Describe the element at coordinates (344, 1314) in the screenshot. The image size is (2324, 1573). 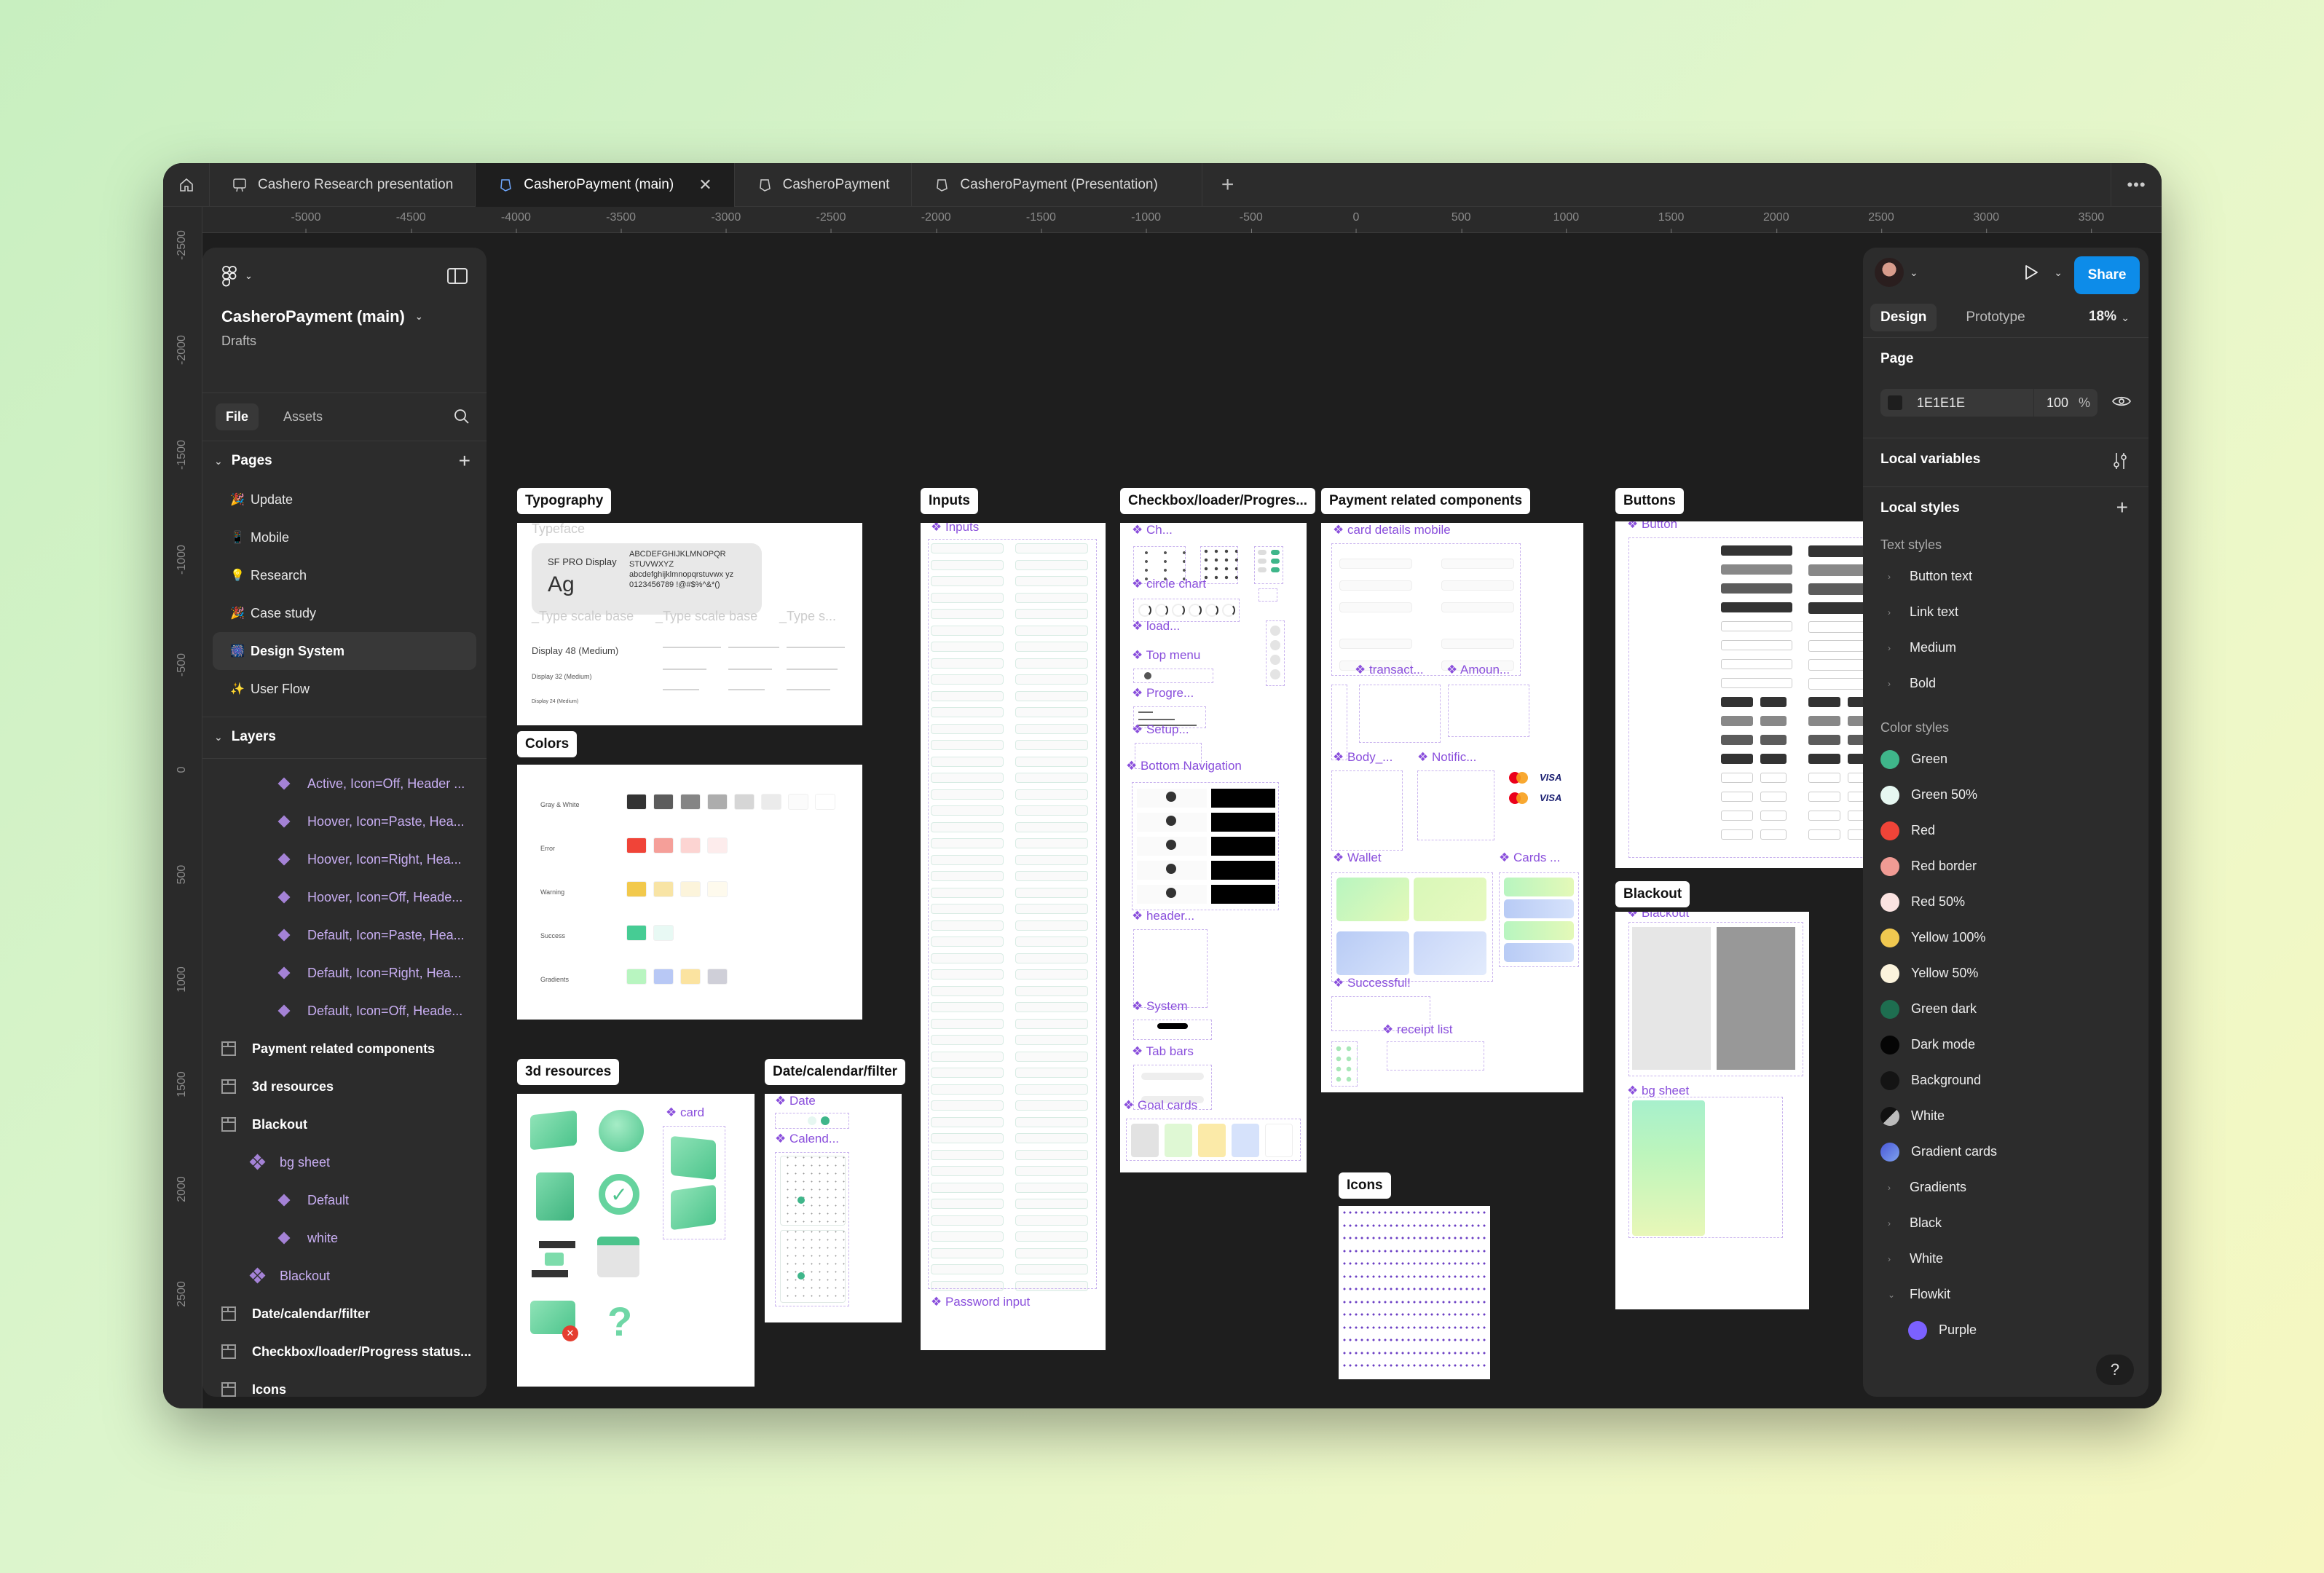
I see `layer-item: Date/calendar/filter` at that location.